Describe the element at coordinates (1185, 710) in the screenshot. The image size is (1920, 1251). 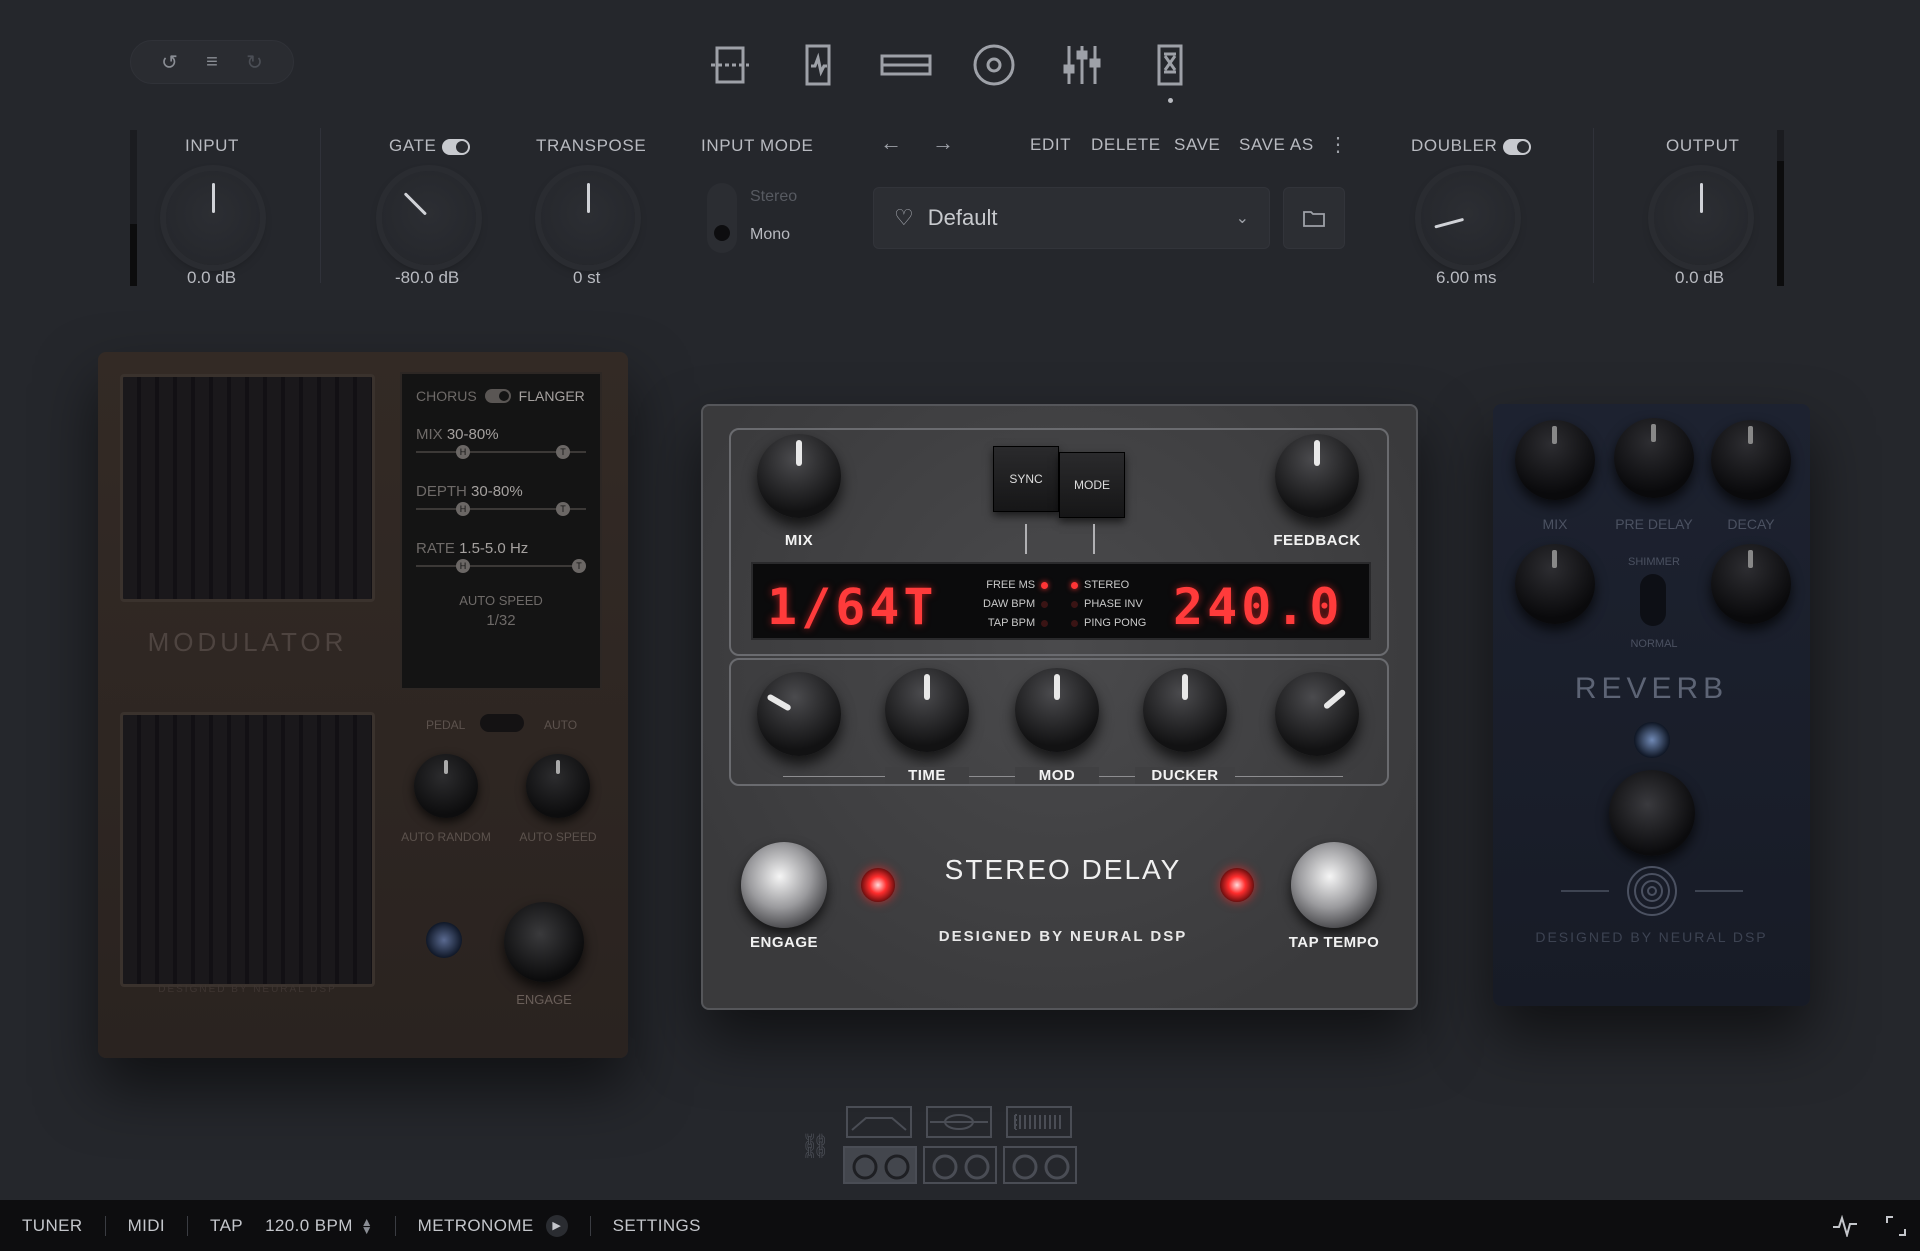
I see `ducker-knob` at that location.